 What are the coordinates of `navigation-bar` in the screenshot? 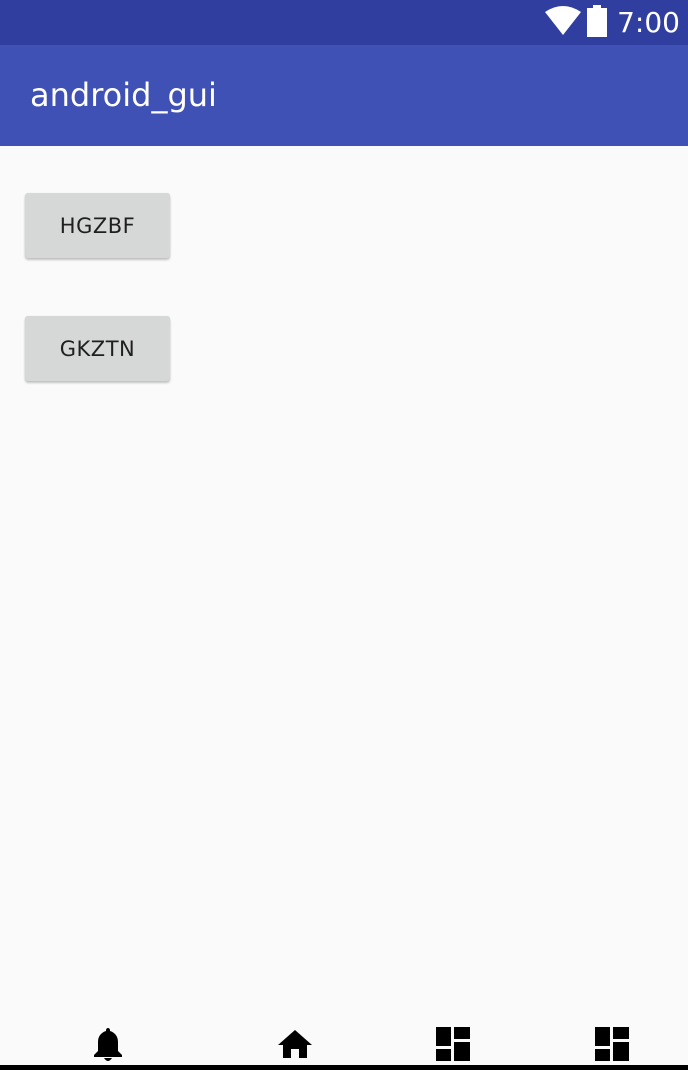 It's located at (344, 1045).